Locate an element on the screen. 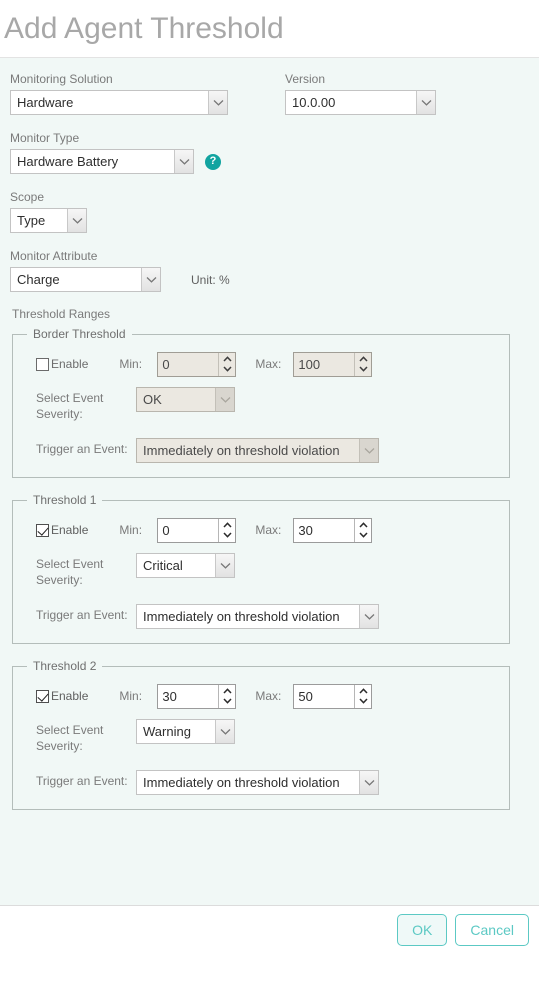 This screenshot has height=1003, width=539. monitor-type-label: Monitor Type is located at coordinates (45, 138).